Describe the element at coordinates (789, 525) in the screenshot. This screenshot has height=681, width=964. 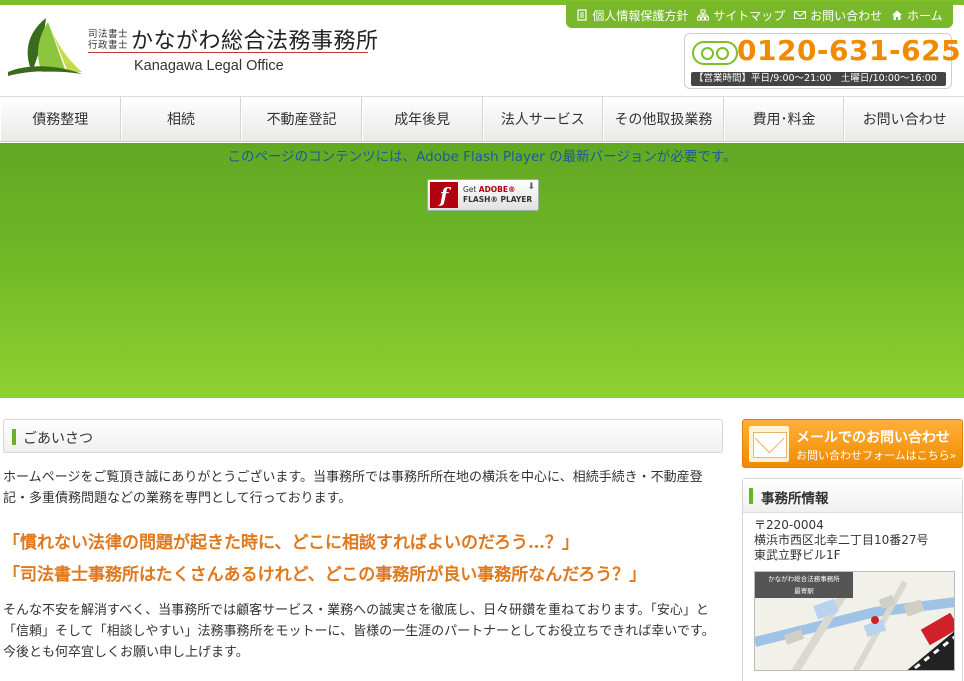
I see `postal-code: 〒220-0004` at that location.